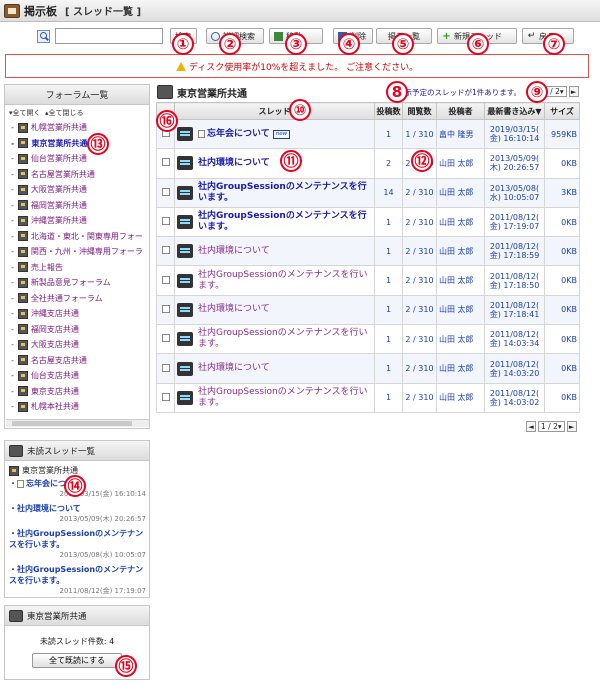 The image size is (600, 685). What do you see at coordinates (514, 402) in the screenshot?
I see `date-line-2: 金) 14:03:02` at bounding box center [514, 402].